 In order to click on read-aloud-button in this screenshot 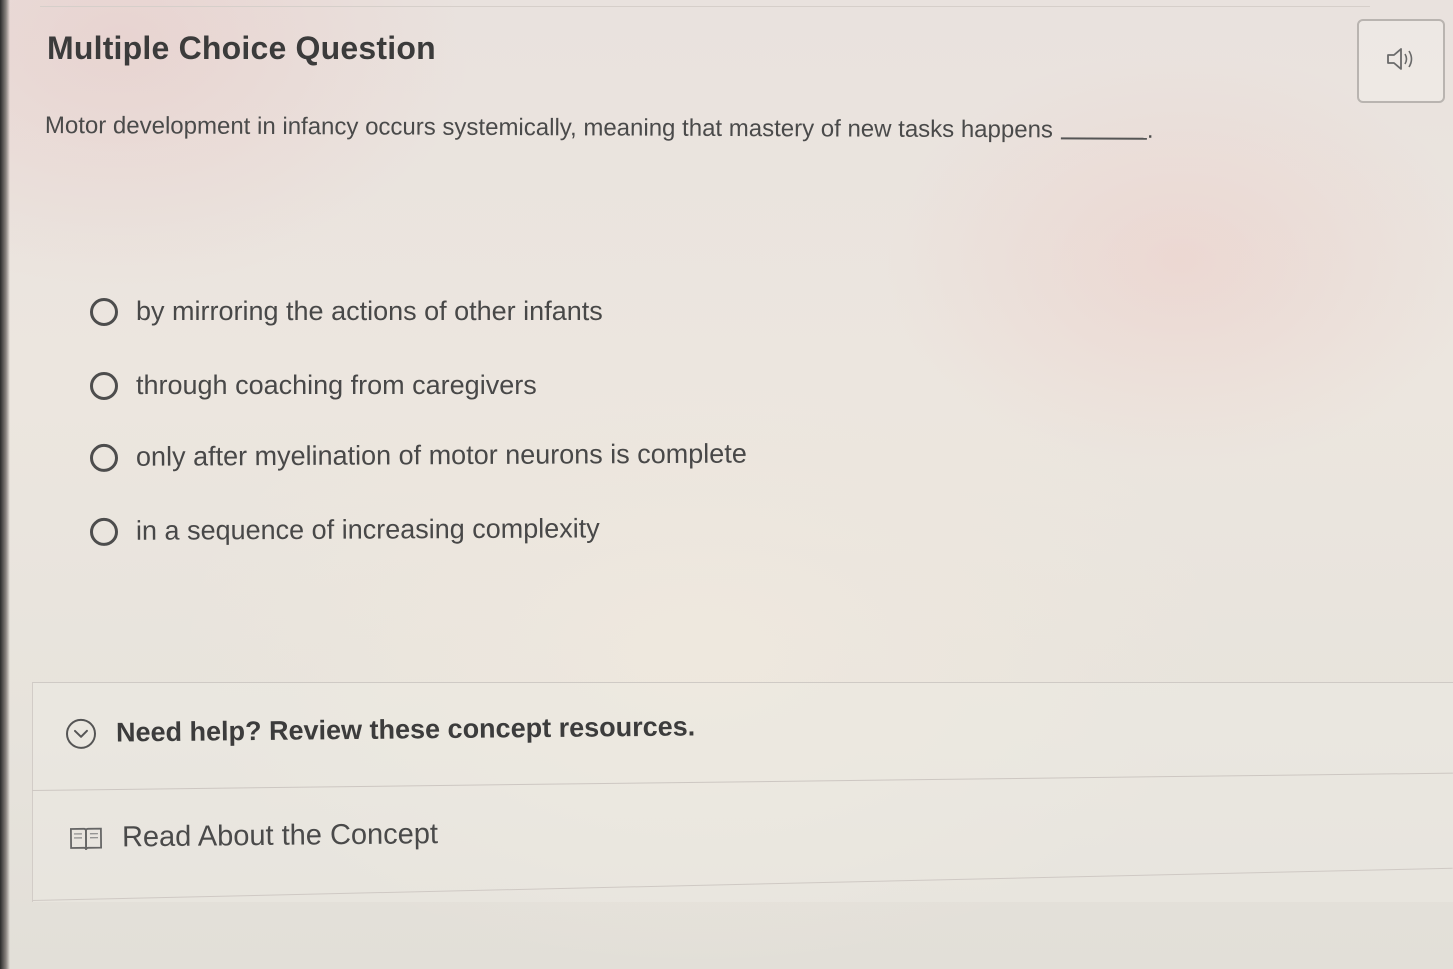, I will do `click(1401, 61)`.